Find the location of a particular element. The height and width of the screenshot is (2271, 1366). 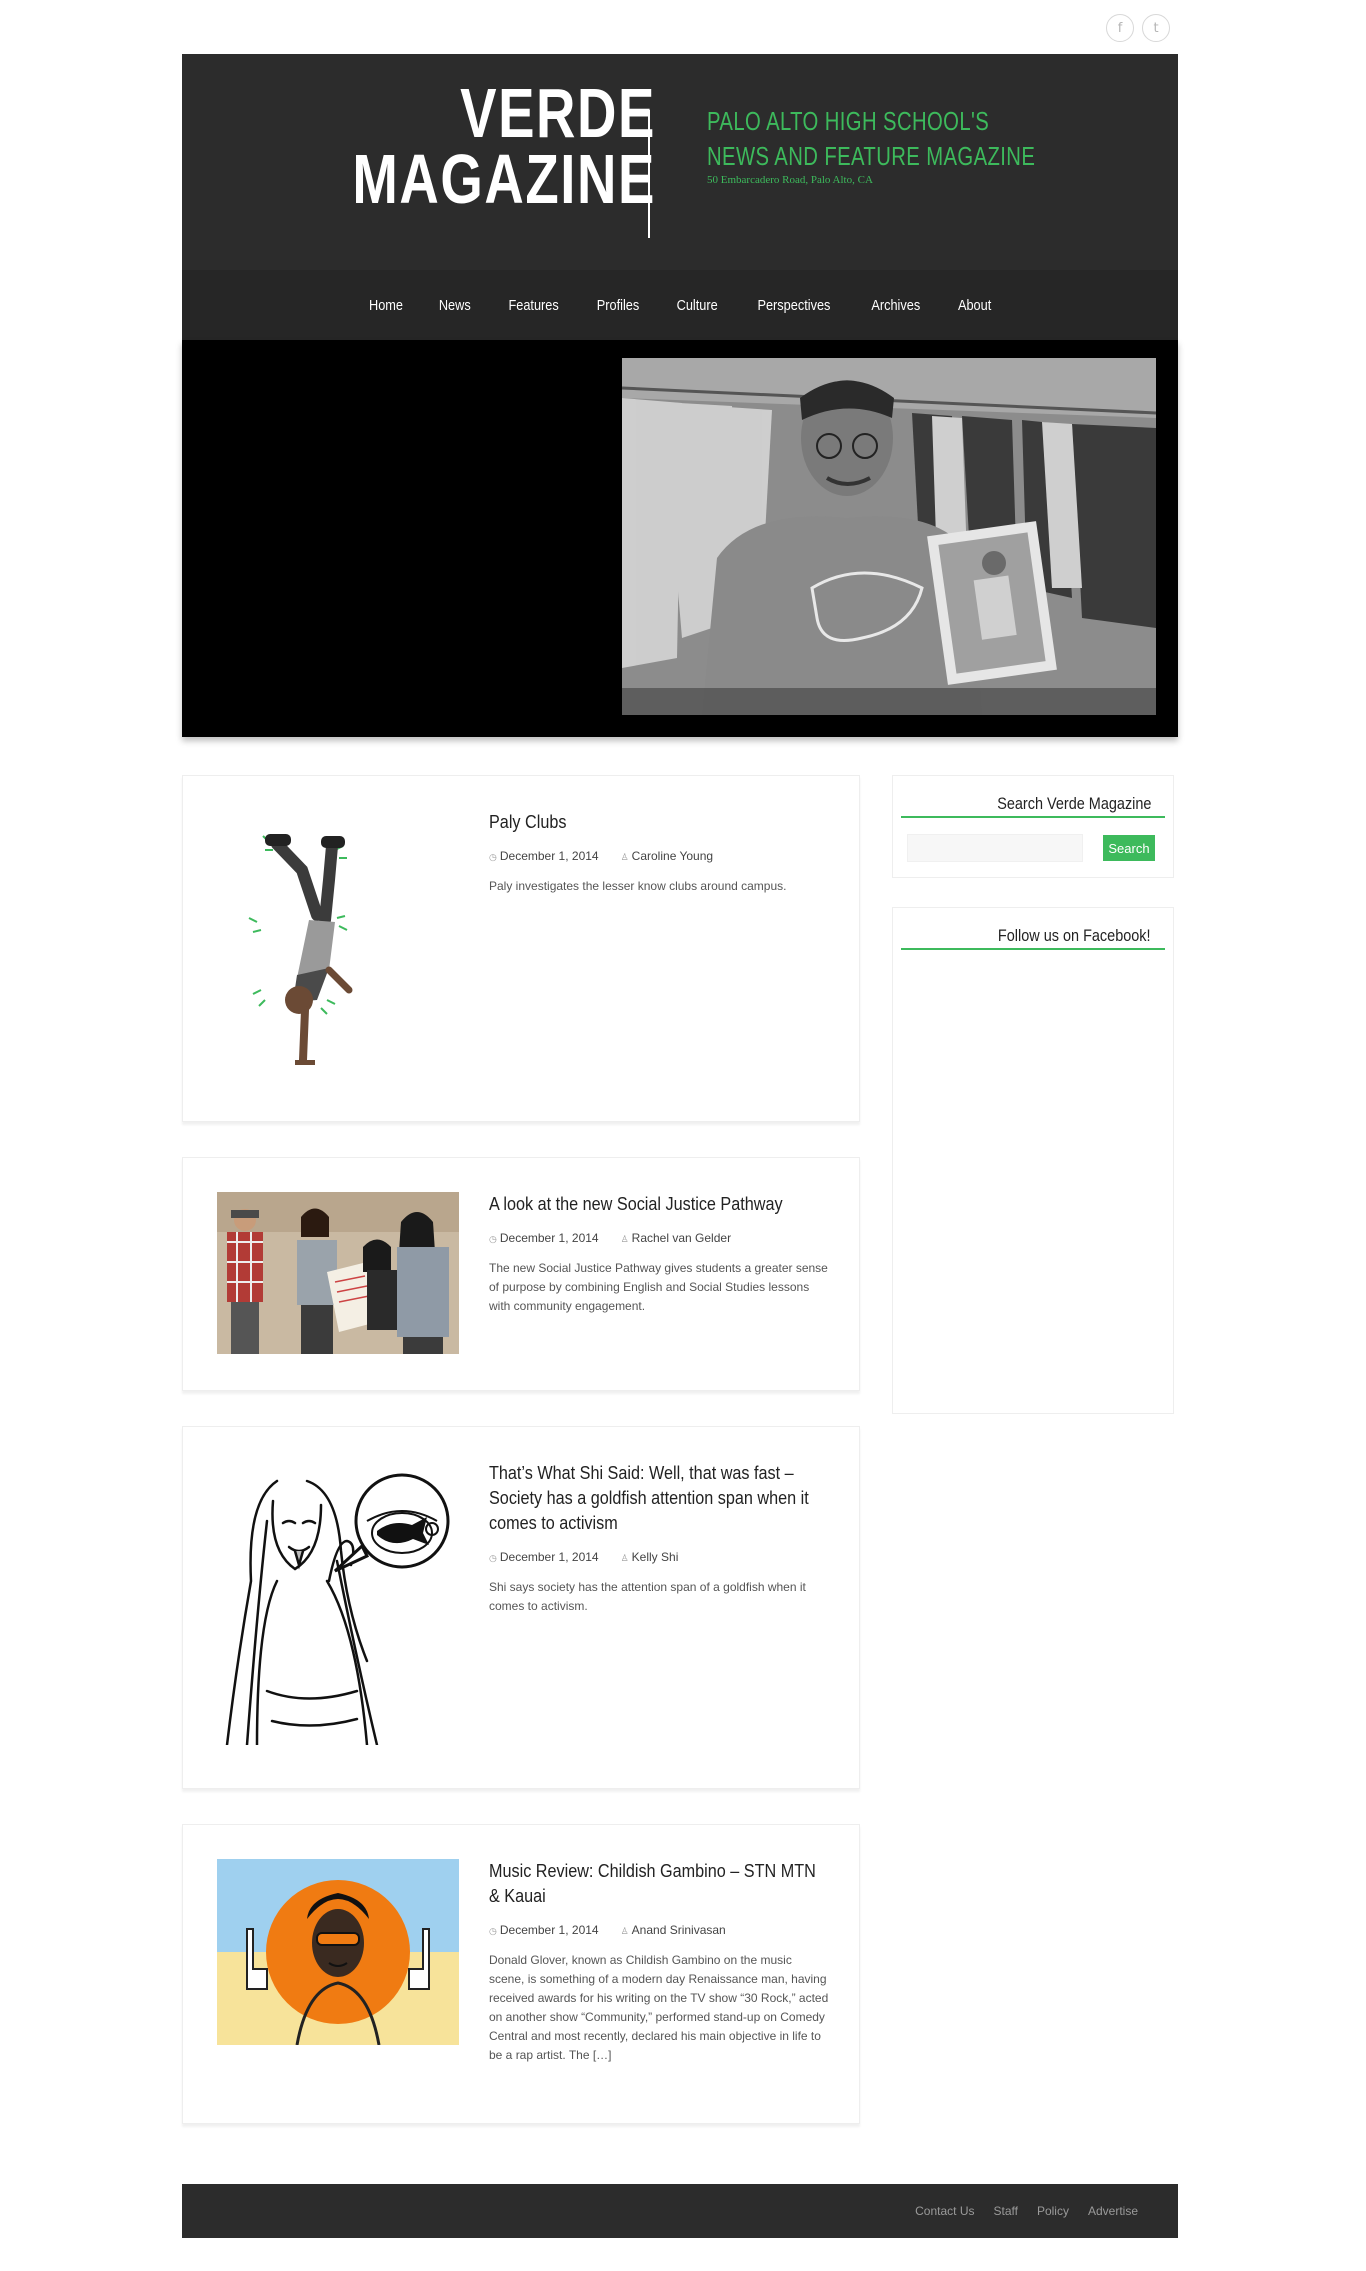

logo-text: VERDE MAGAZINE is located at coordinates (471, 146).